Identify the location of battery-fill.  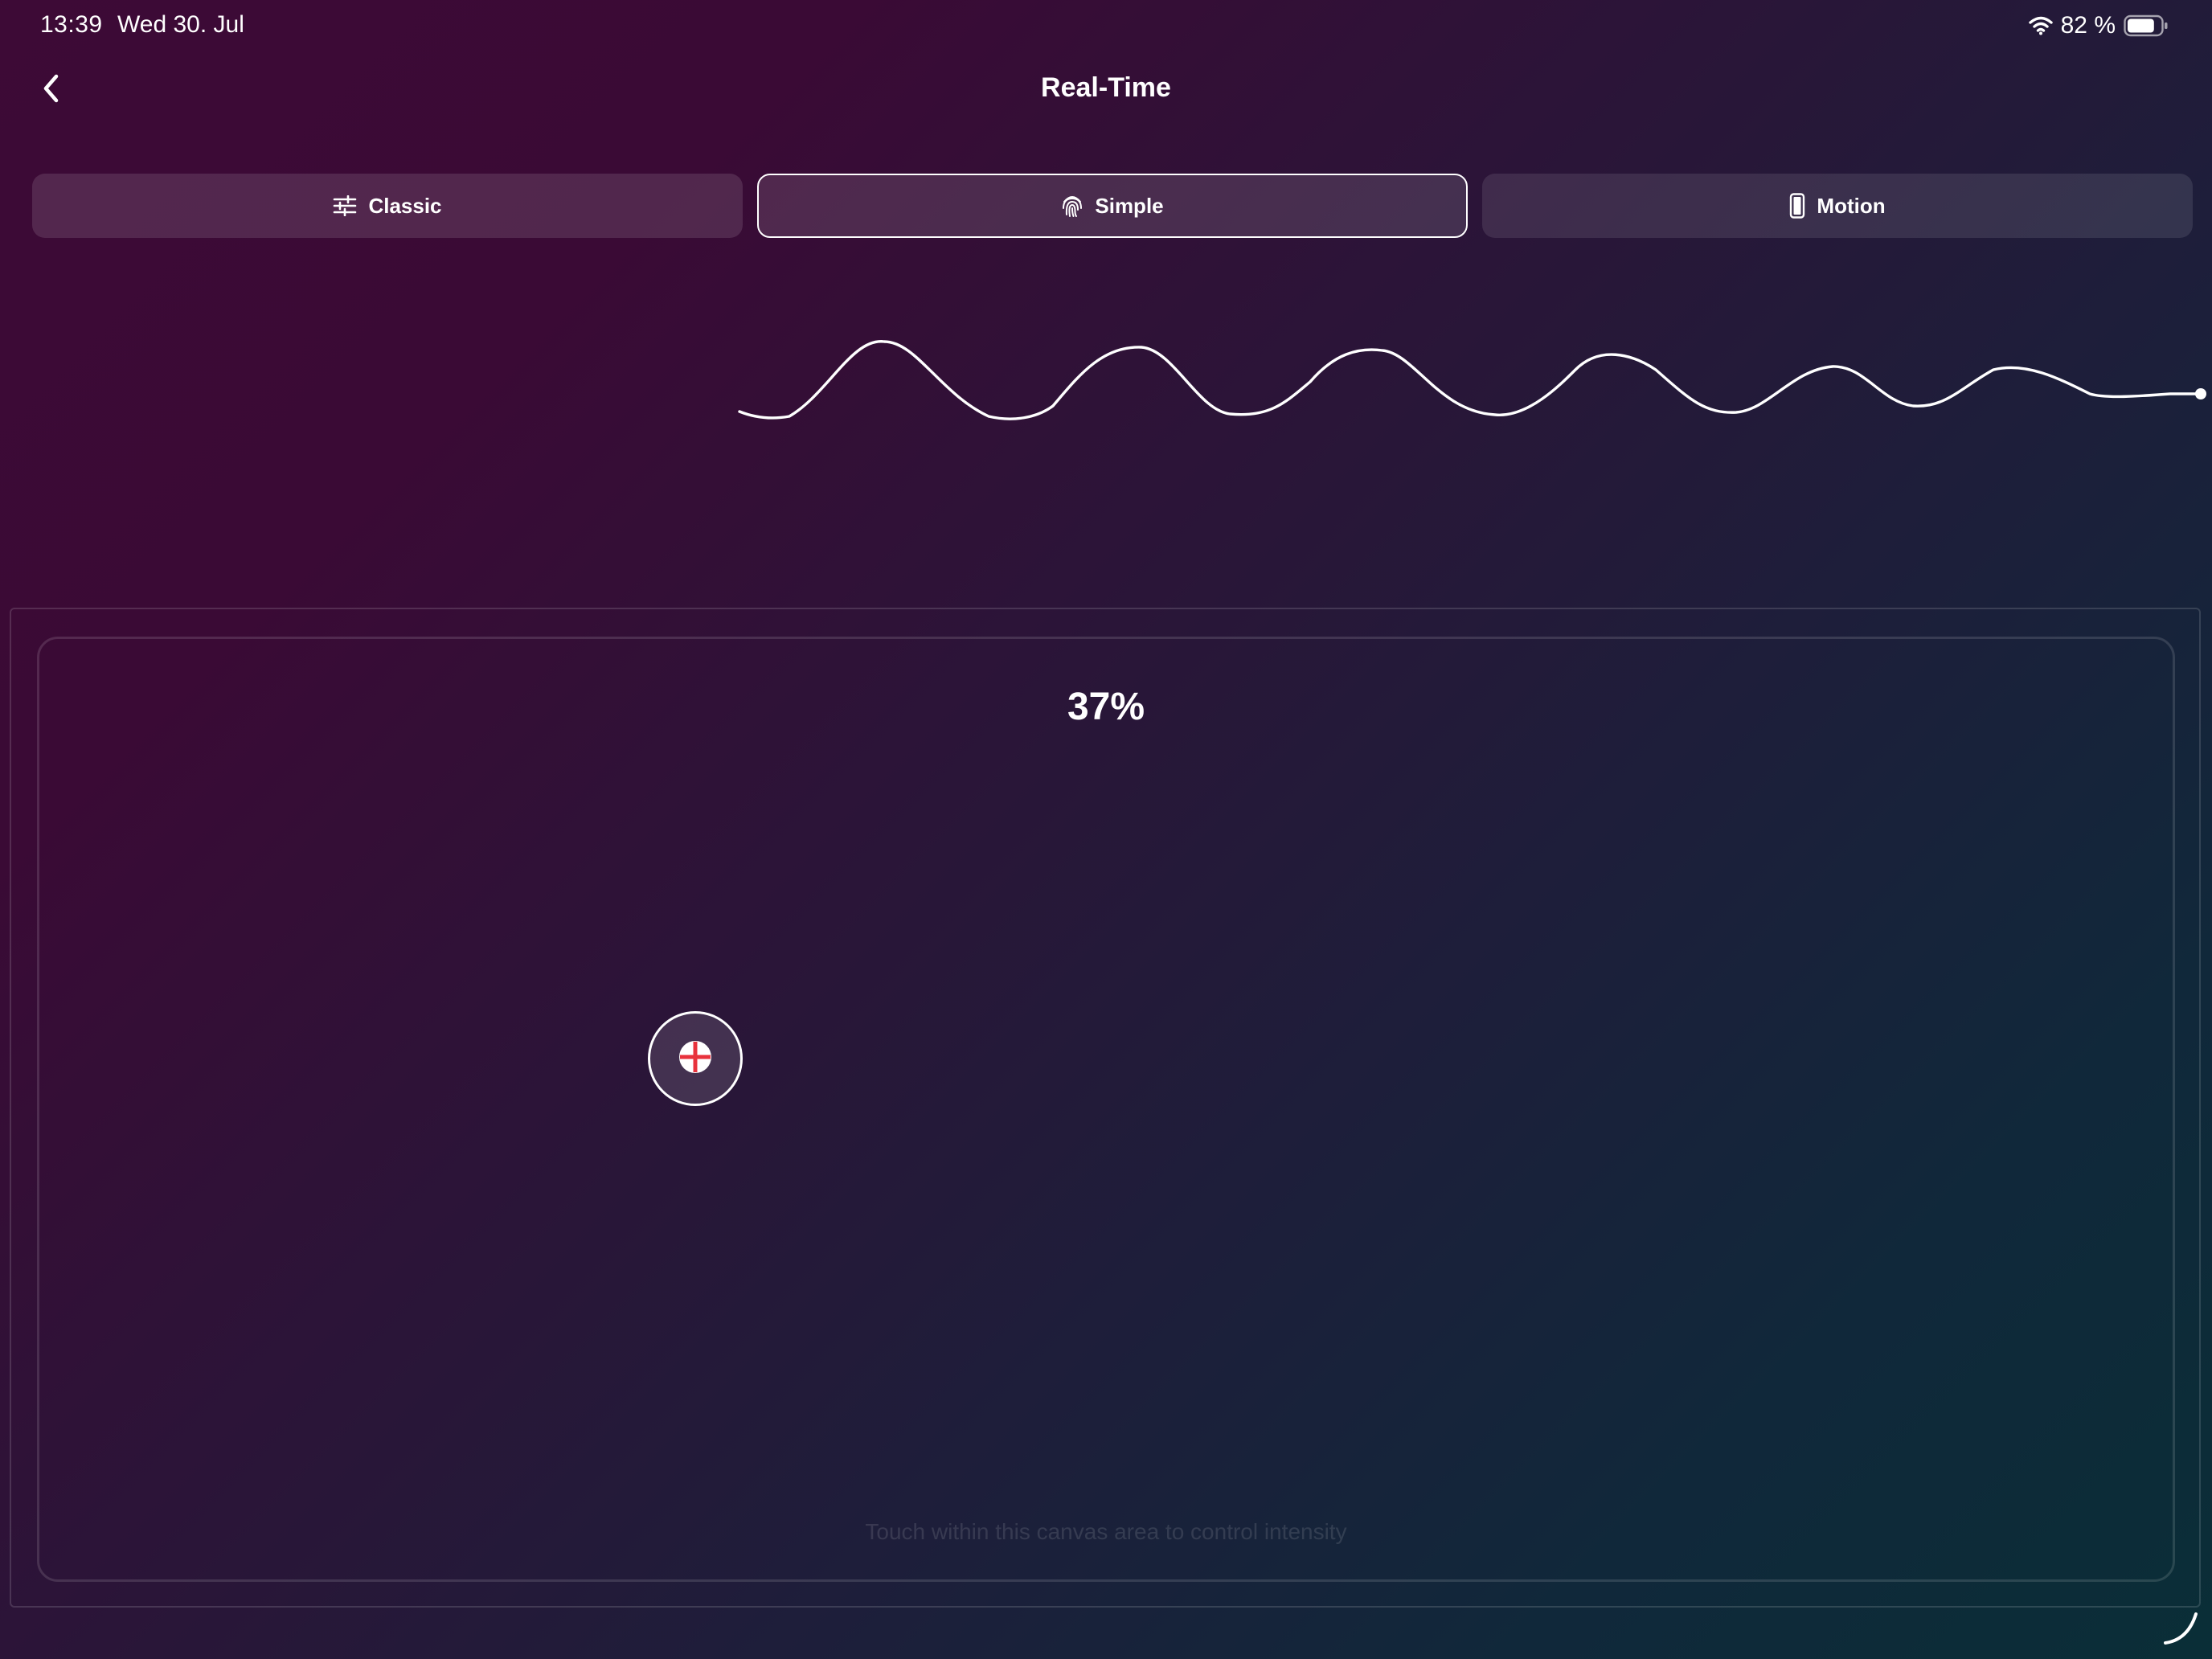
(2141, 25).